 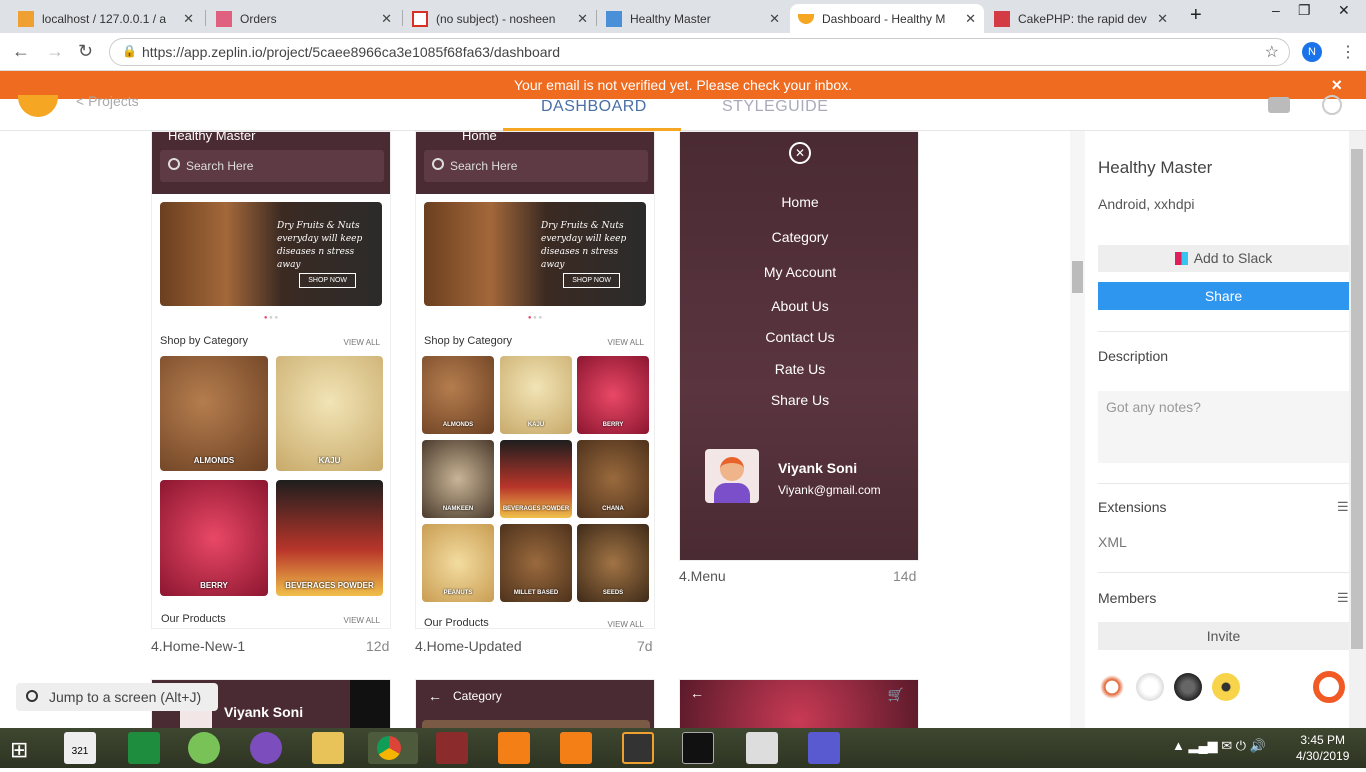 I want to click on jump-to-screen-input: Jump to a screen (Alt+J), so click(x=117, y=697).